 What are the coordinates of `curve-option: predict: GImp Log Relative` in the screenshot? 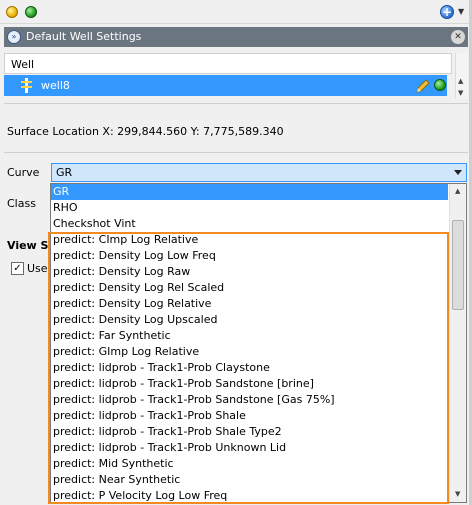 It's located at (249, 352).